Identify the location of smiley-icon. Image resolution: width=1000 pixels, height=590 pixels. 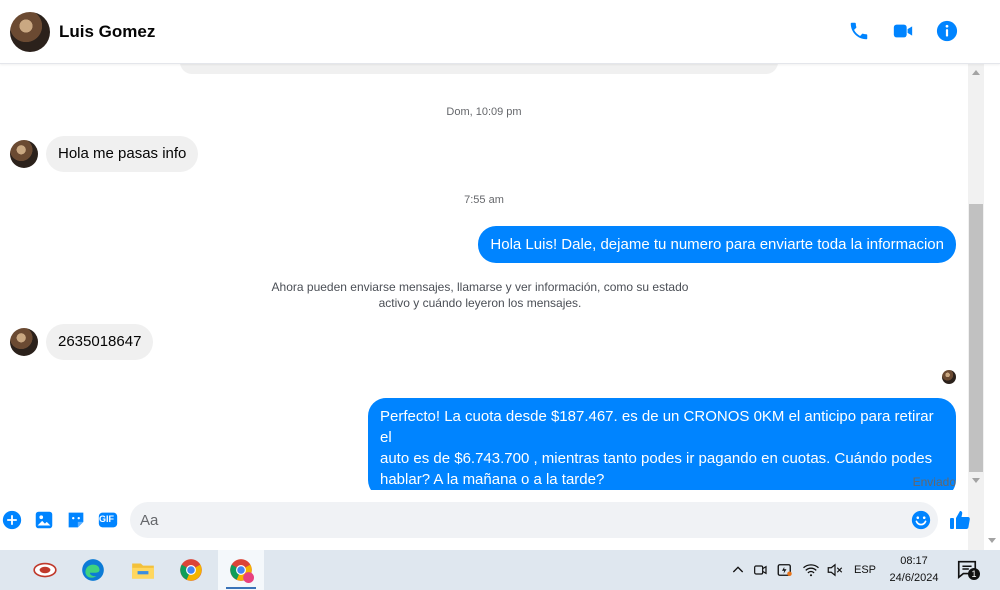
(921, 520).